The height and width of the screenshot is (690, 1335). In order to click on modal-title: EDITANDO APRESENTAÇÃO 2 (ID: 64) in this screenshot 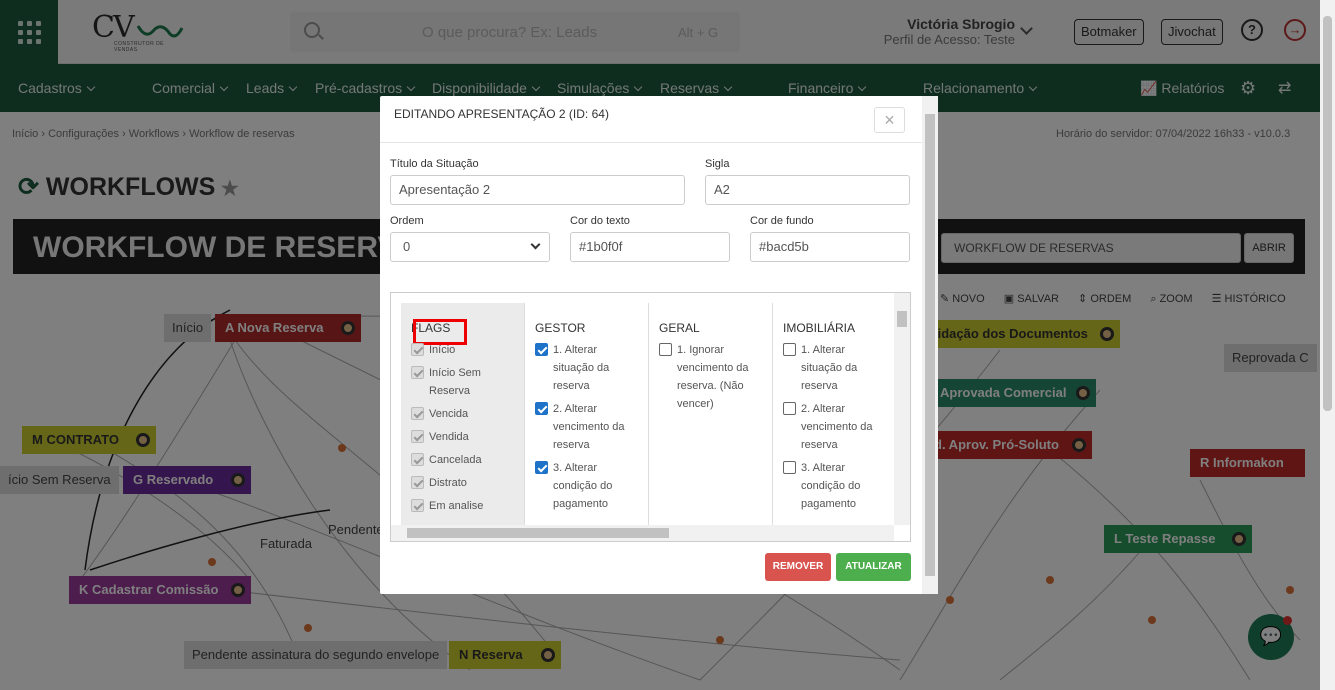, I will do `click(501, 114)`.